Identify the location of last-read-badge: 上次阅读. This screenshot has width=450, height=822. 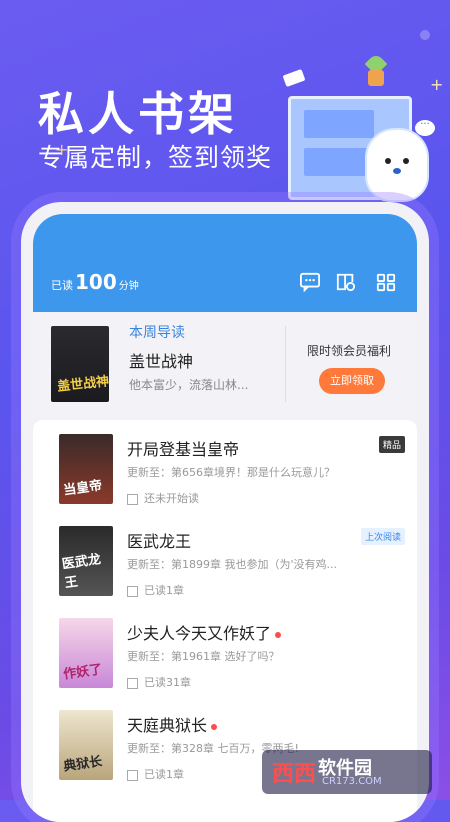
(382, 536).